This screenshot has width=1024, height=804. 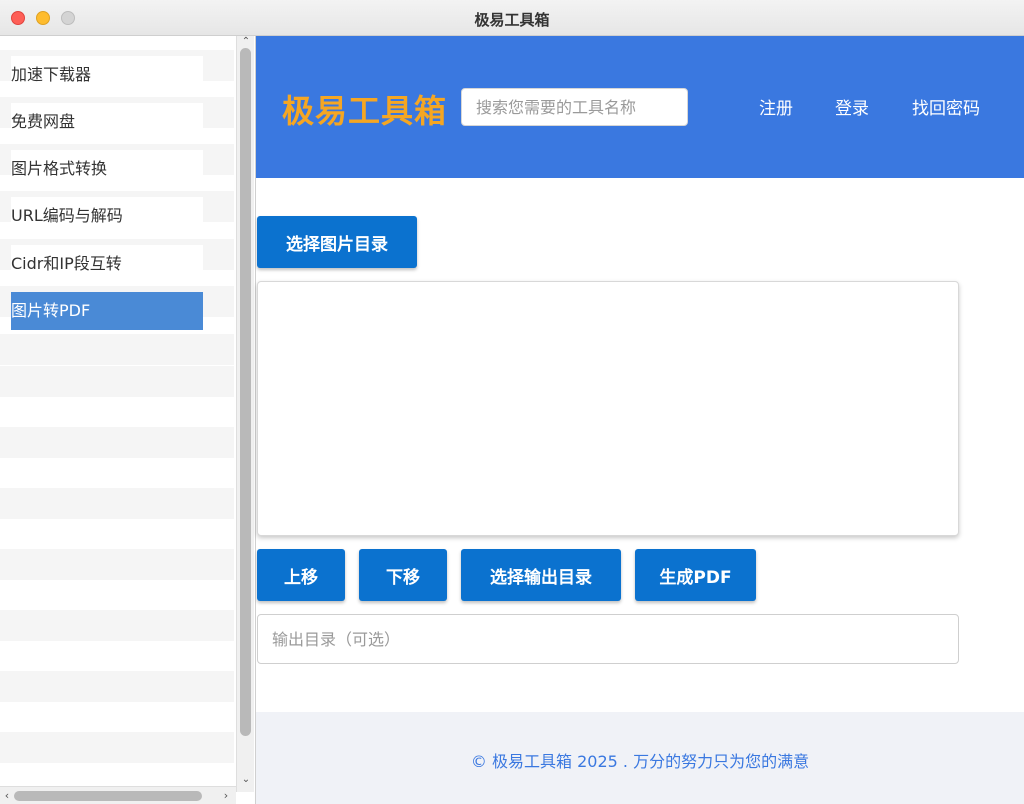 I want to click on register-link: 注册, so click(x=776, y=106).